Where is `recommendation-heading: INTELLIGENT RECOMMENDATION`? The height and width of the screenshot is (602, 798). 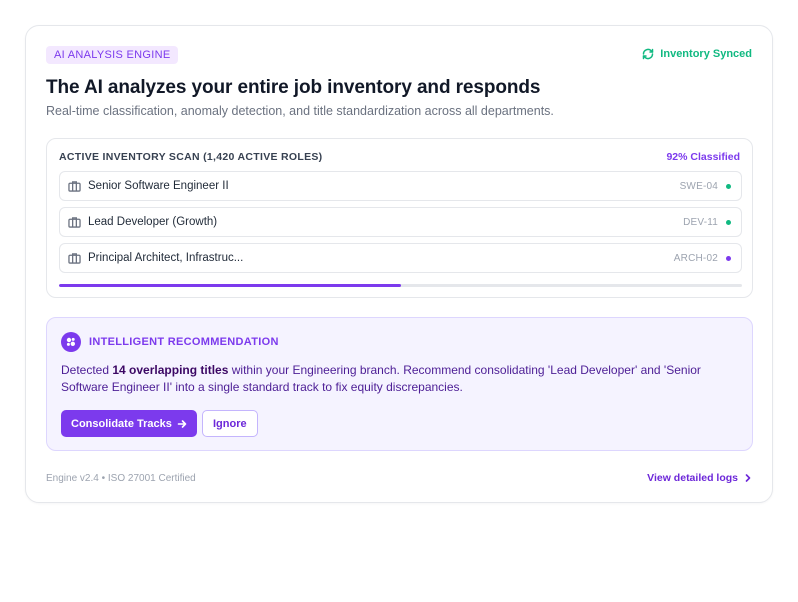
recommendation-heading: INTELLIGENT RECOMMENDATION is located at coordinates (184, 342).